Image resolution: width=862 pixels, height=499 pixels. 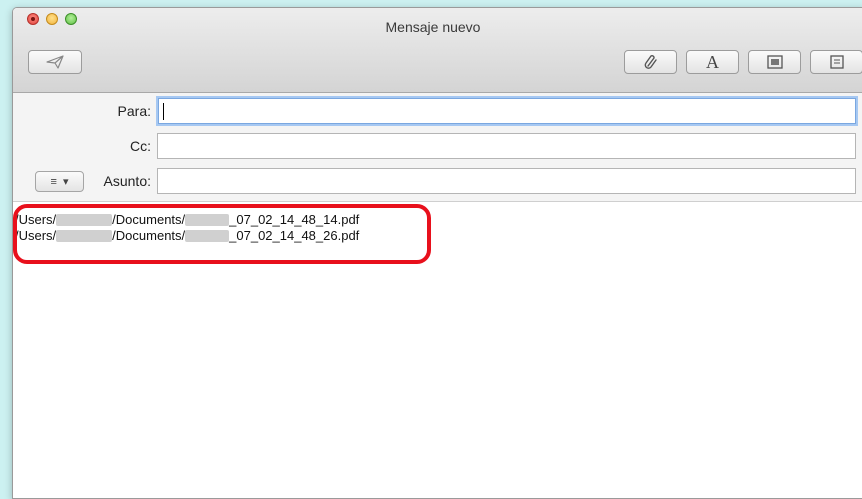 I want to click on attach-button, so click(x=650, y=62).